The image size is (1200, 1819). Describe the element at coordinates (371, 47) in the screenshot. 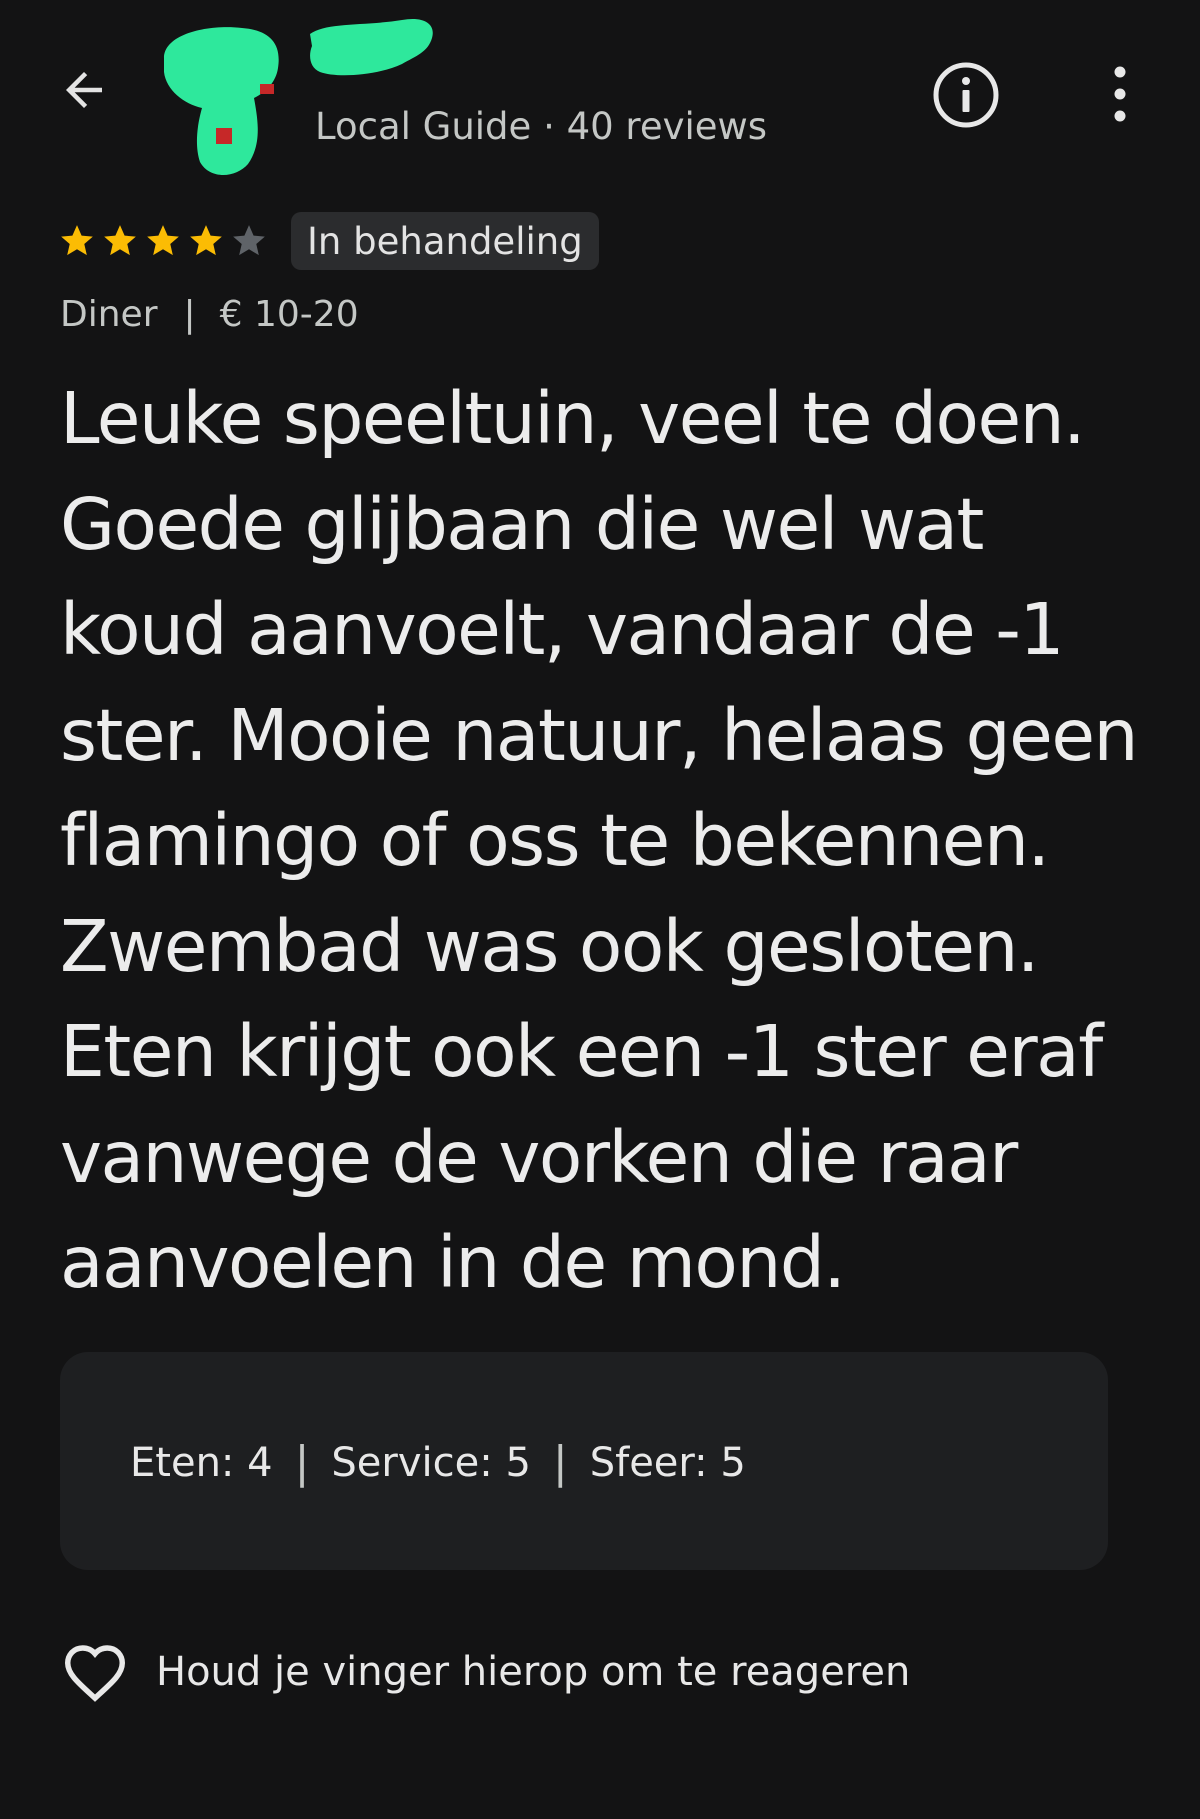

I see `redacted-name` at that location.